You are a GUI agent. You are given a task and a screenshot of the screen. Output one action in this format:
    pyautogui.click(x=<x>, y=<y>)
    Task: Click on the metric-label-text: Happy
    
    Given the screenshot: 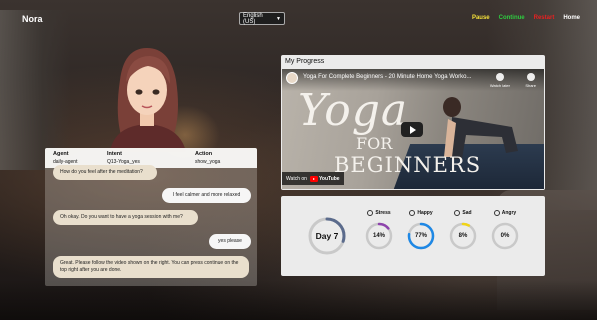 What is the action you would take?
    pyautogui.click(x=425, y=213)
    